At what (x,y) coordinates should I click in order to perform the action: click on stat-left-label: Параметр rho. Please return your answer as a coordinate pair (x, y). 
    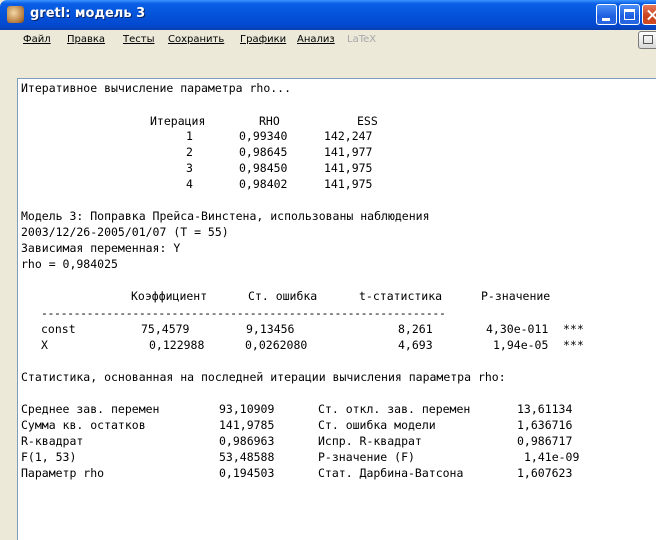
    Looking at the image, I should click on (63, 473).